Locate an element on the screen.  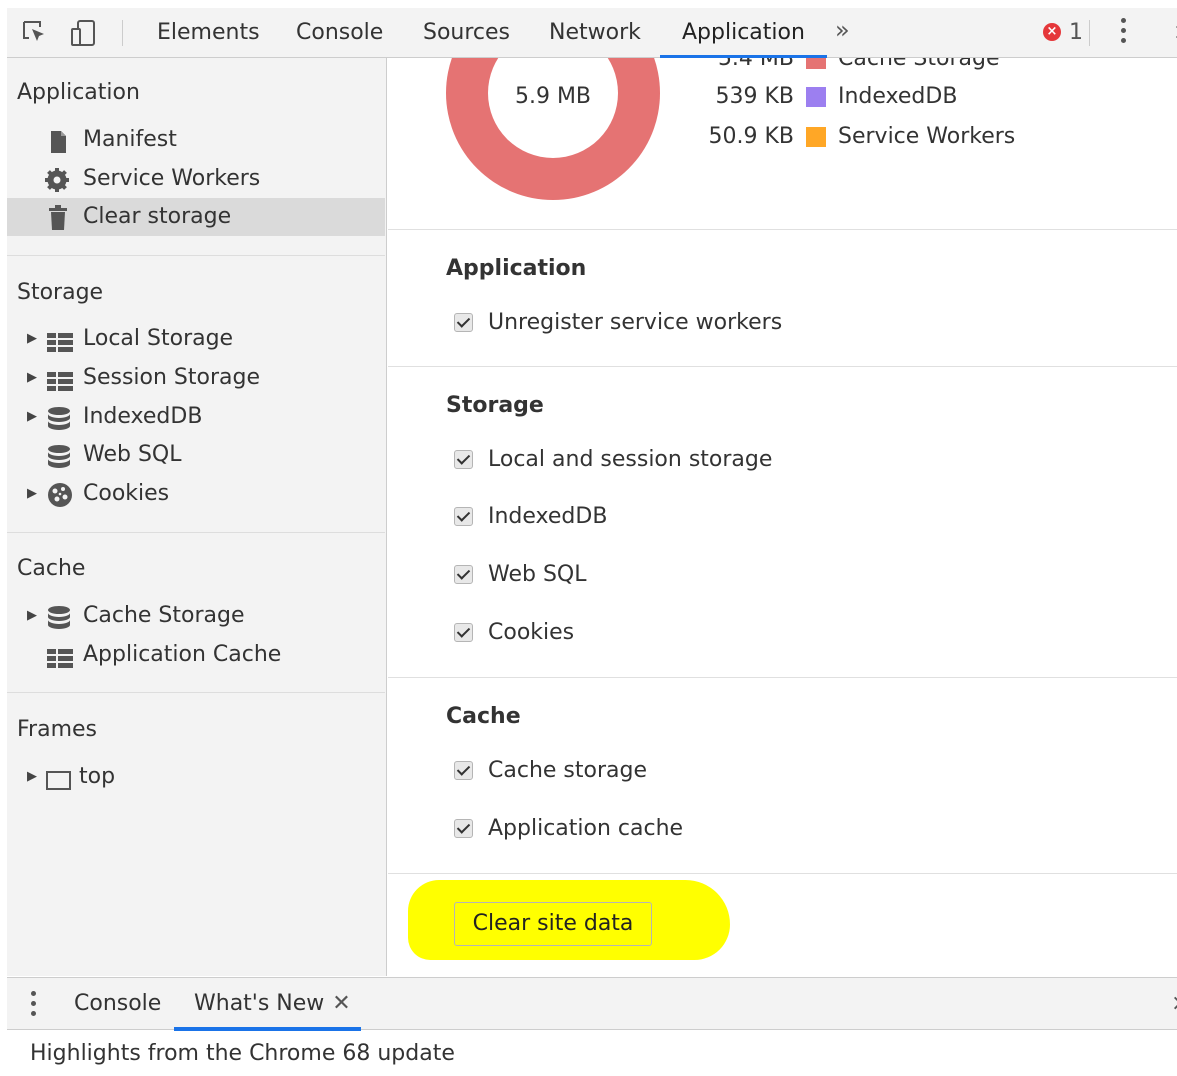
device-toolbar-icon is located at coordinates (84, 36).